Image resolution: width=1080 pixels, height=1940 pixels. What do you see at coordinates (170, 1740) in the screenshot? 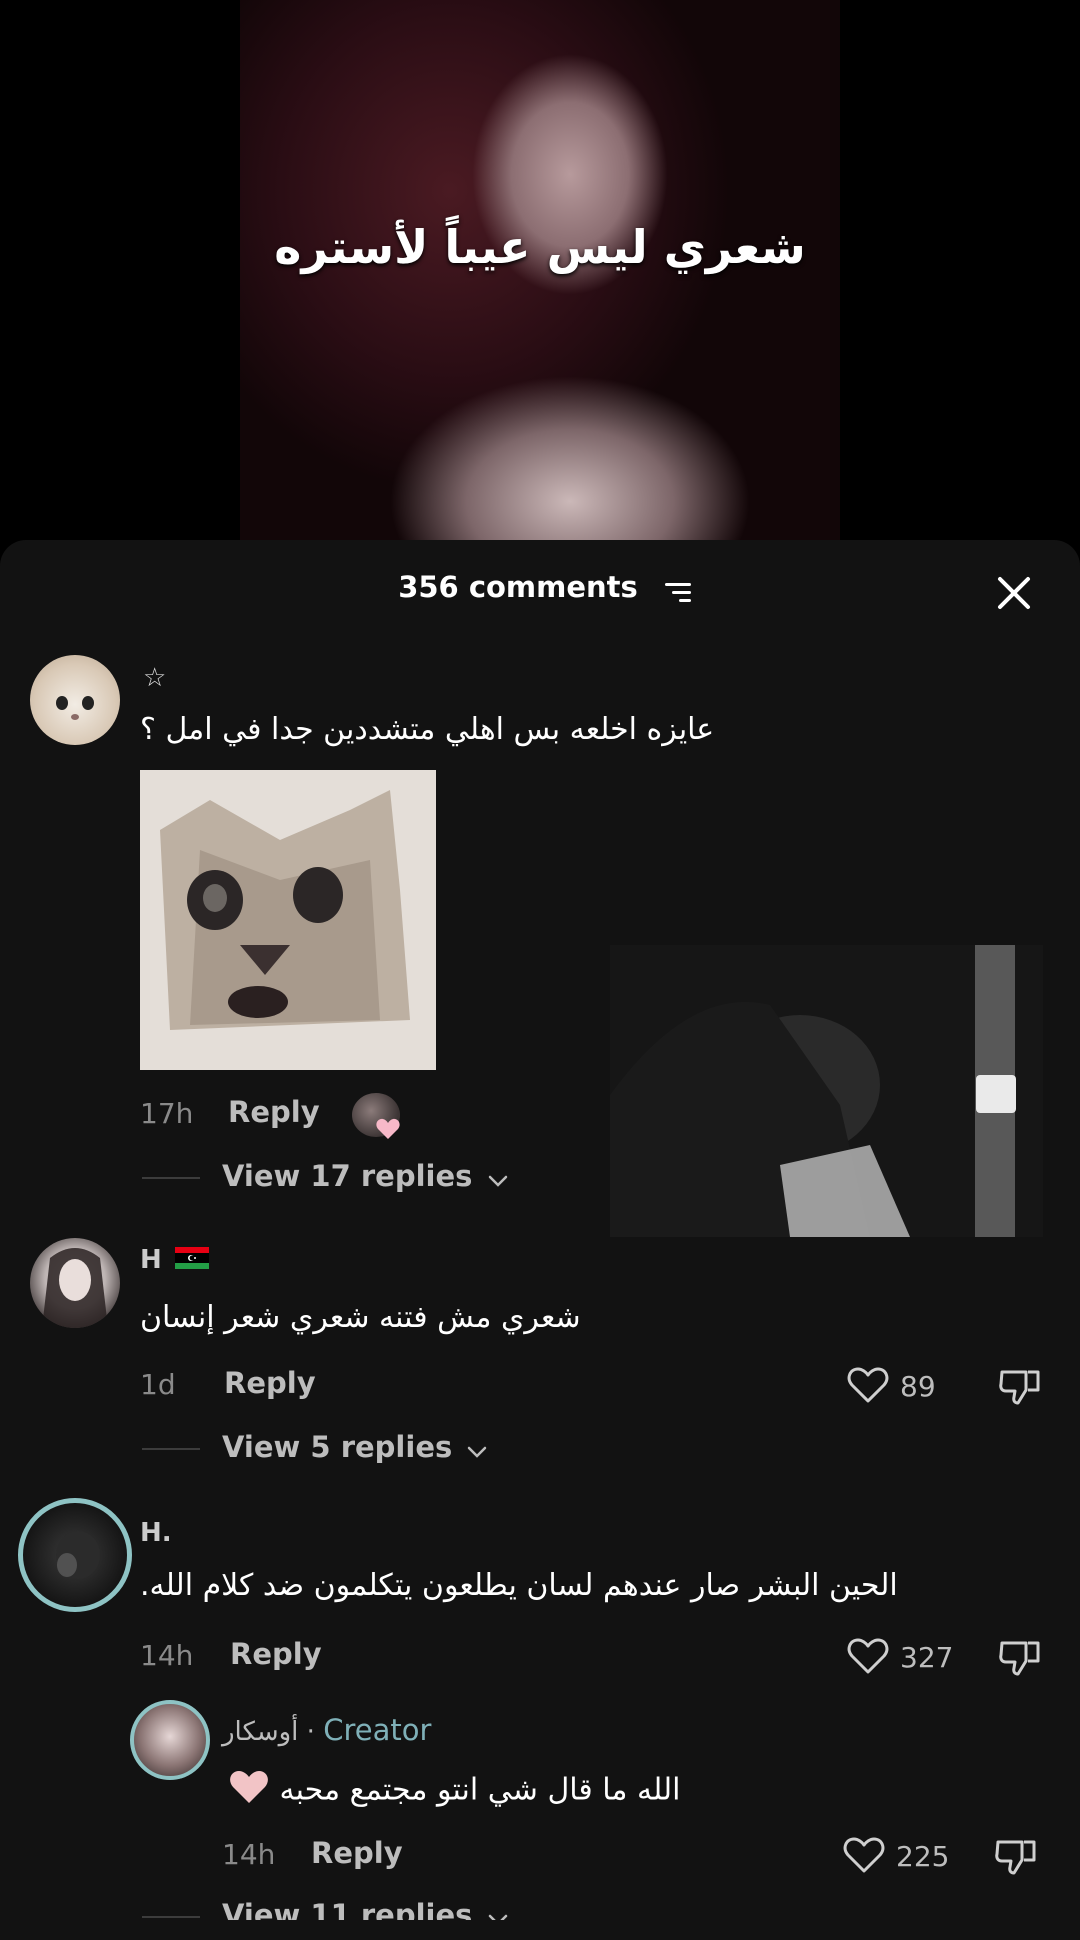
I see `creator-avatar` at bounding box center [170, 1740].